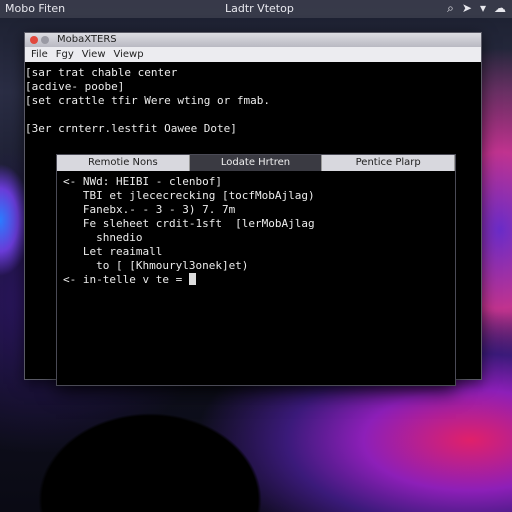  I want to click on terminal-line: TBI et jlececrecking [tocfMobAjlag), so click(189, 195).